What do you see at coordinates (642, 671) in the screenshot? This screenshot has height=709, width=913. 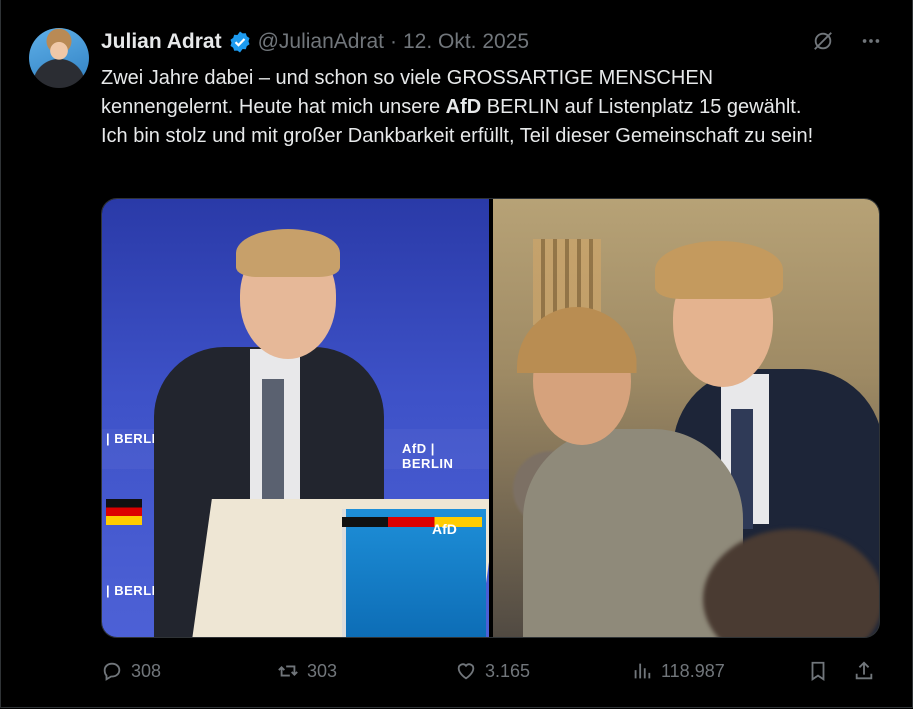 I see `views-icon` at bounding box center [642, 671].